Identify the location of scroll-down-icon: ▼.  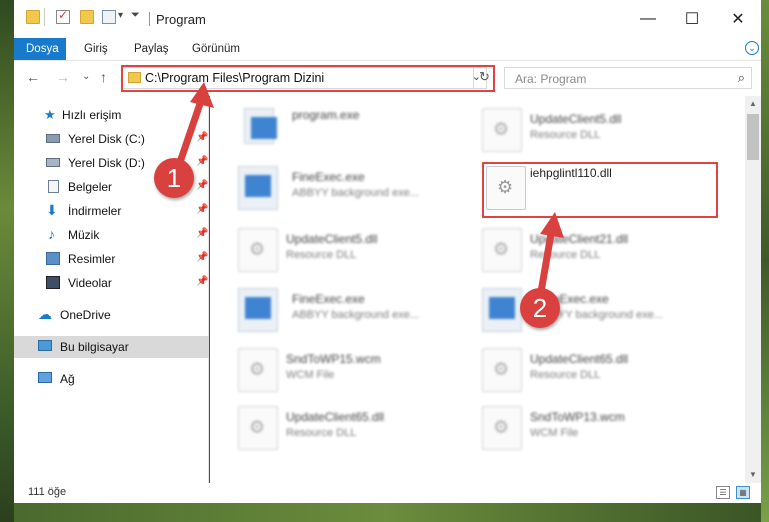
(753, 475).